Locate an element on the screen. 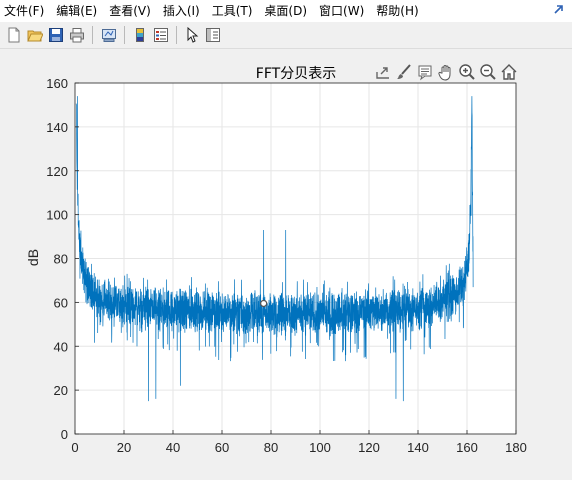  x-tick-label: 160 is located at coordinates (467, 447).